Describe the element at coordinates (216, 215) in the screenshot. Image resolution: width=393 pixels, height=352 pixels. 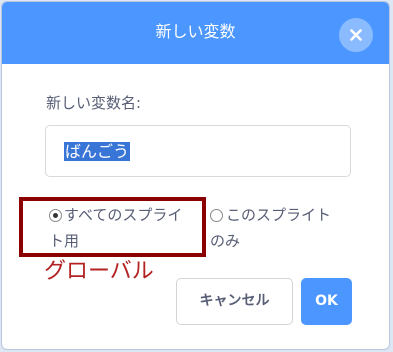
I see `radio-this-sprite` at that location.